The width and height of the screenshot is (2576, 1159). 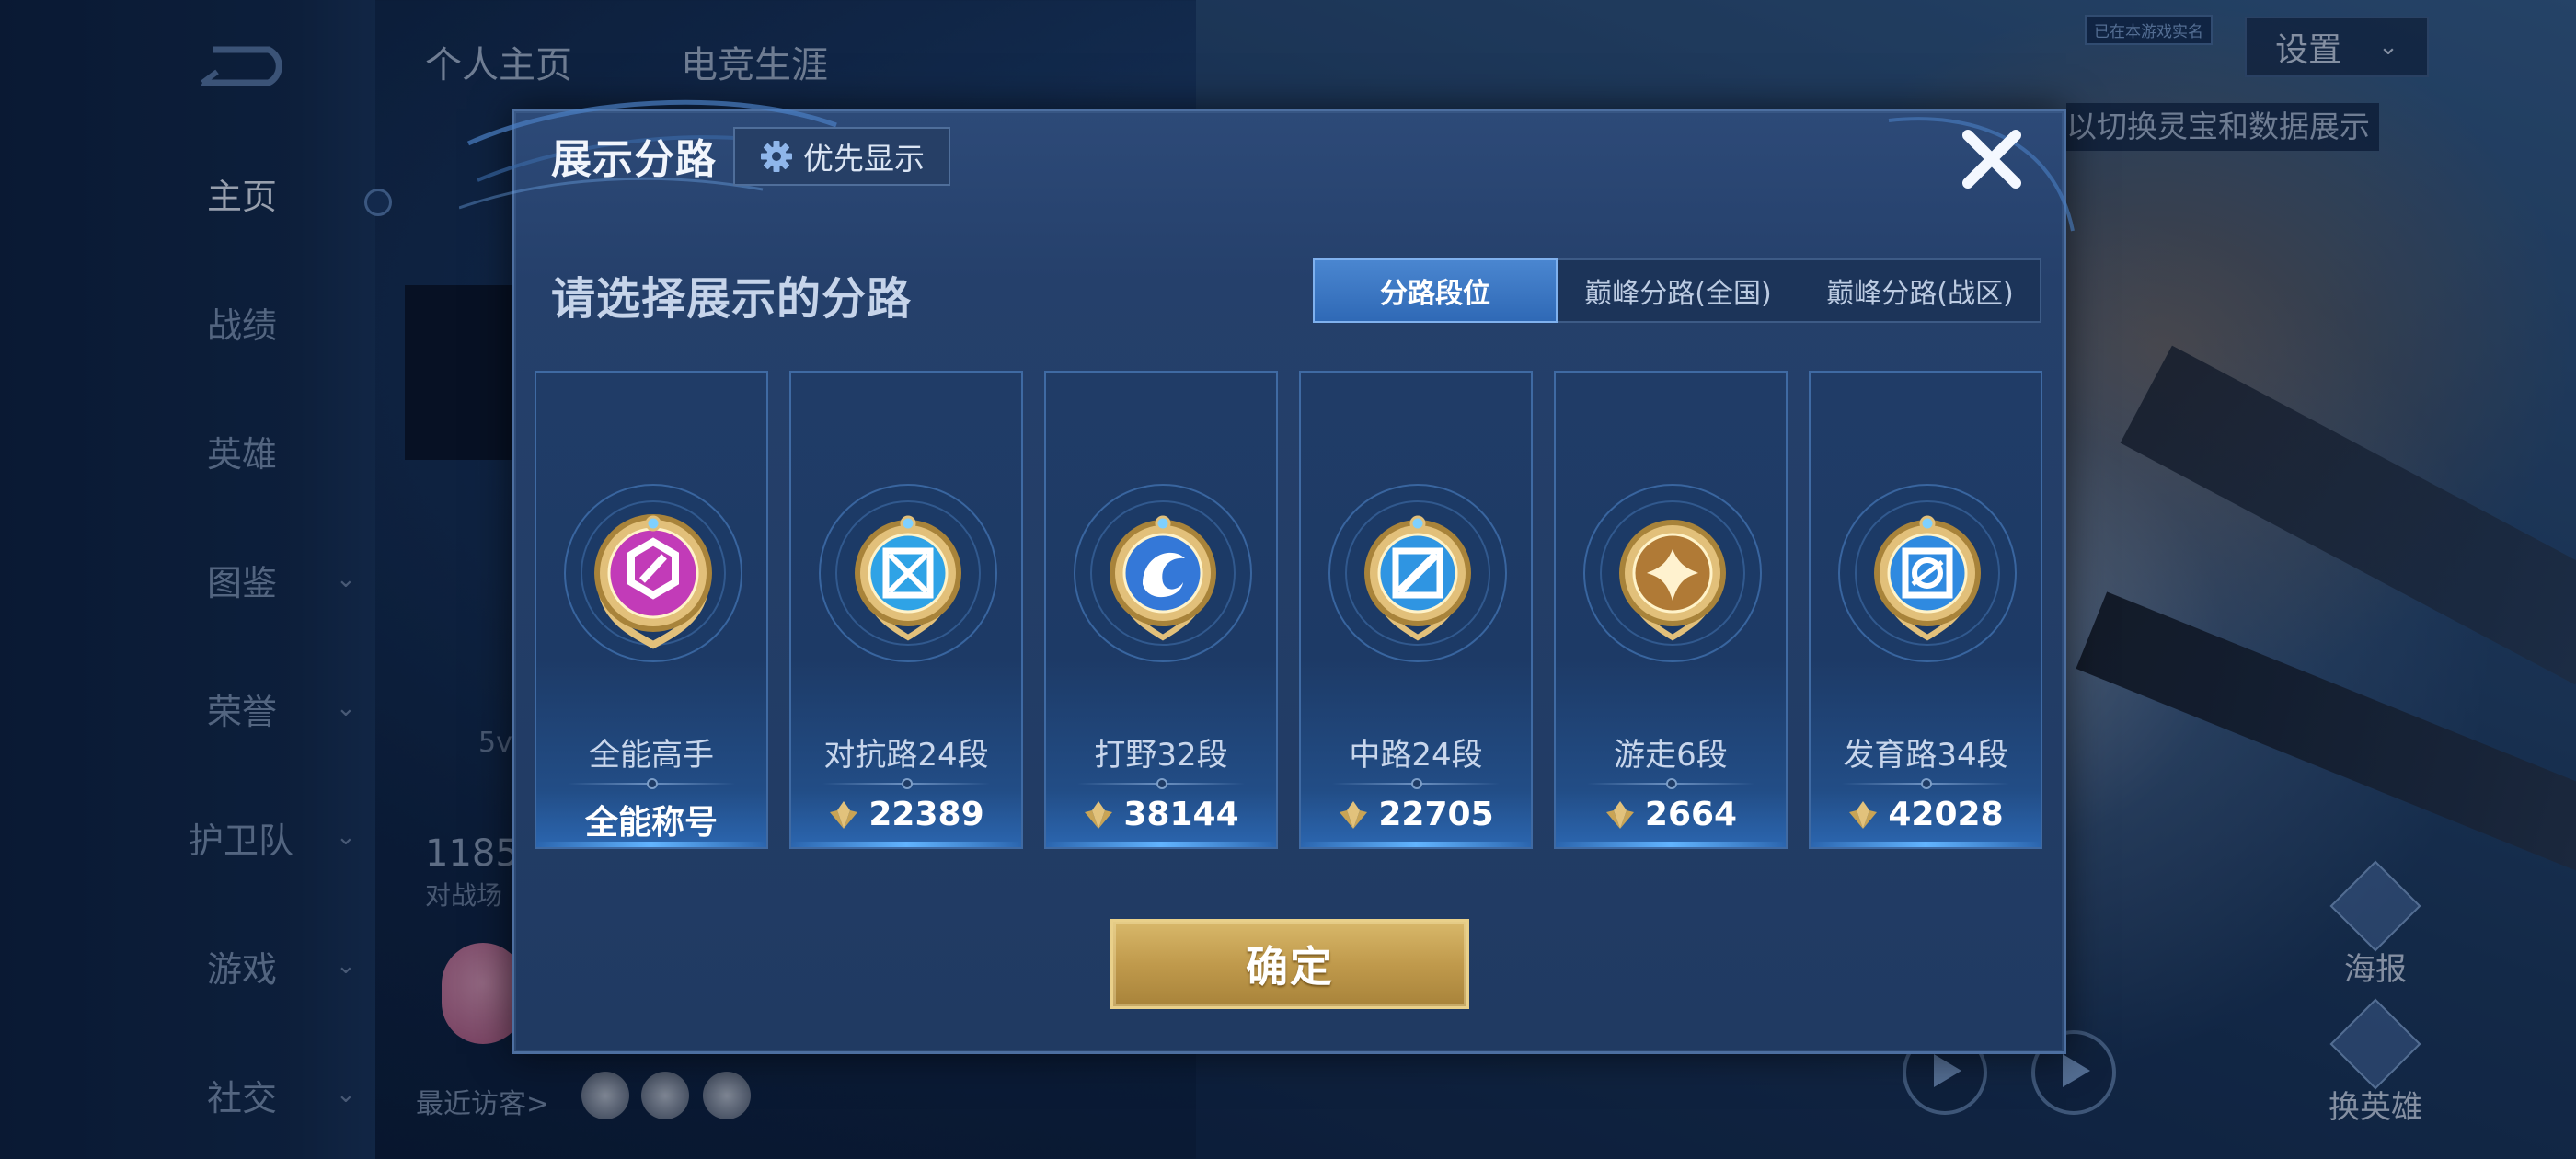 I want to click on lane-card-name: 发育路34段, so click(x=1925, y=755).